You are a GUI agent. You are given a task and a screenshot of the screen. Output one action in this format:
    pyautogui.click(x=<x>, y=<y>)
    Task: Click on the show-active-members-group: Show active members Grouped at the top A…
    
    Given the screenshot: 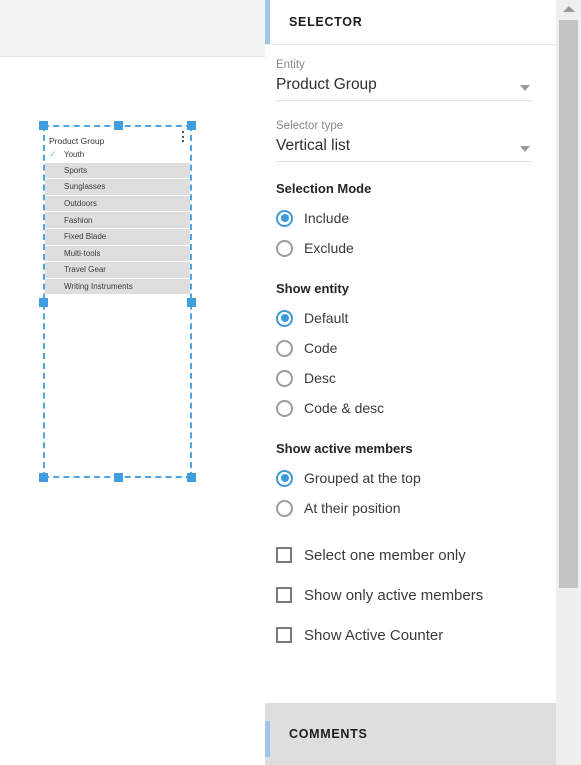 What is the action you would take?
    pyautogui.click(x=404, y=482)
    